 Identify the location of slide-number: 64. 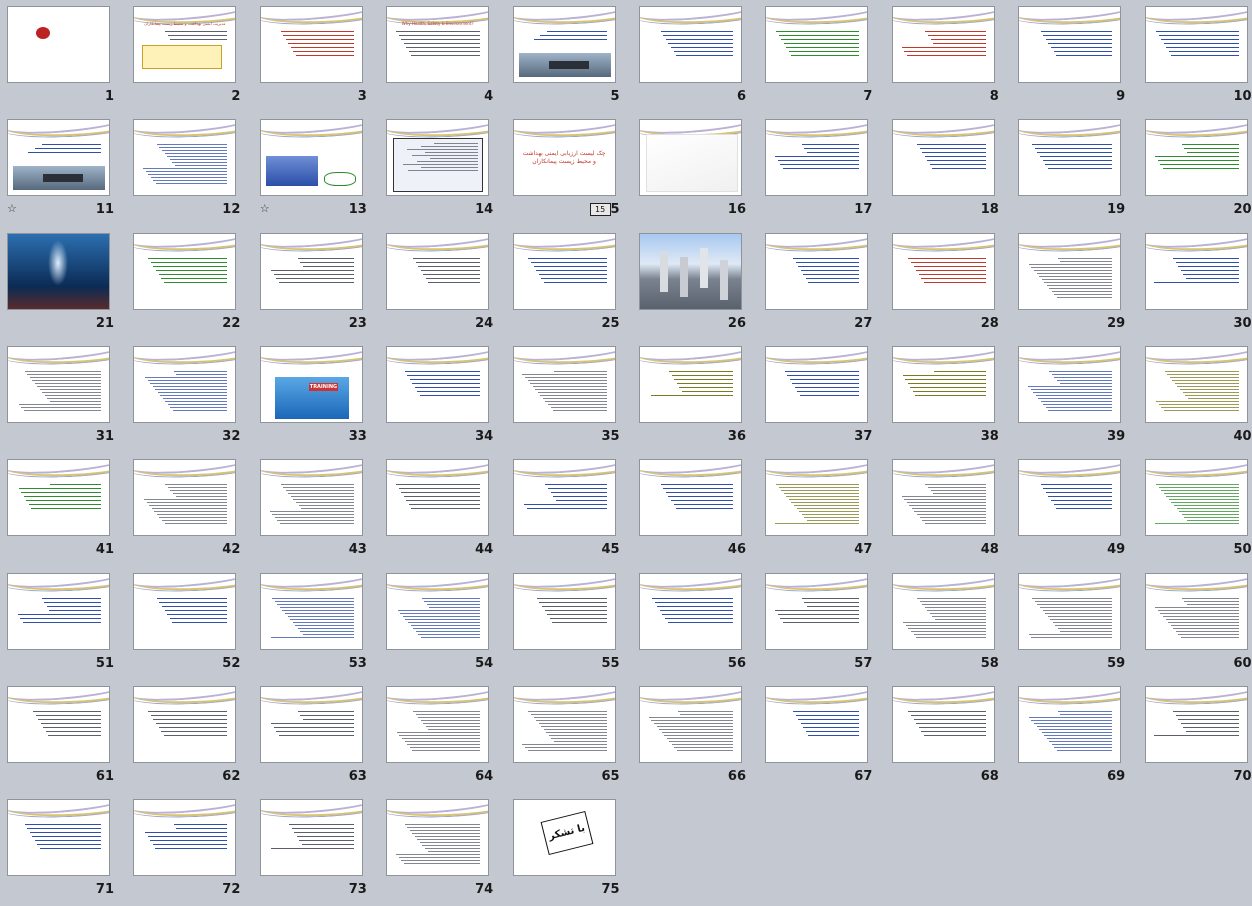
(484, 776).